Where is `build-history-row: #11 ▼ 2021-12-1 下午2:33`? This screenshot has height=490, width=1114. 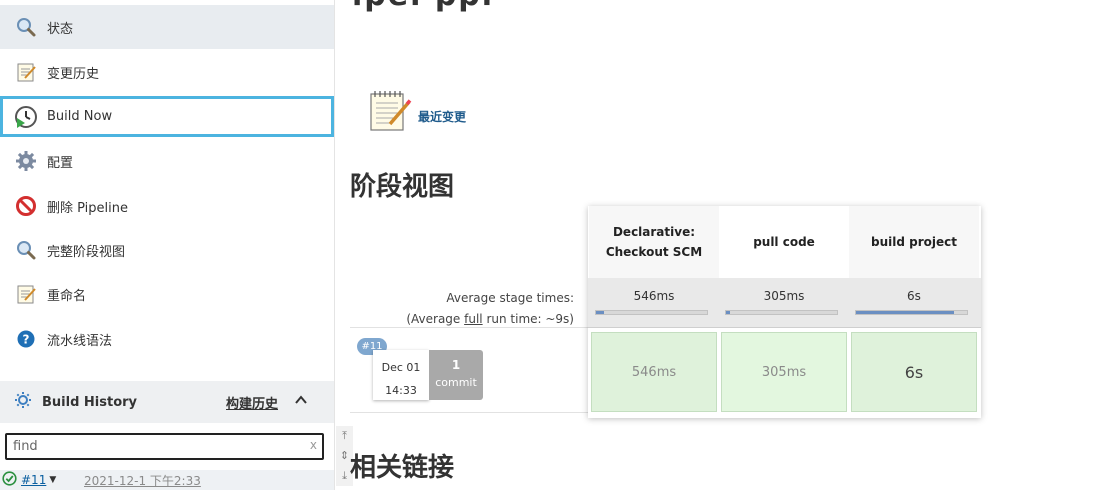
build-history-row: #11 ▼ 2021-12-1 下午2:33 is located at coordinates (167, 480).